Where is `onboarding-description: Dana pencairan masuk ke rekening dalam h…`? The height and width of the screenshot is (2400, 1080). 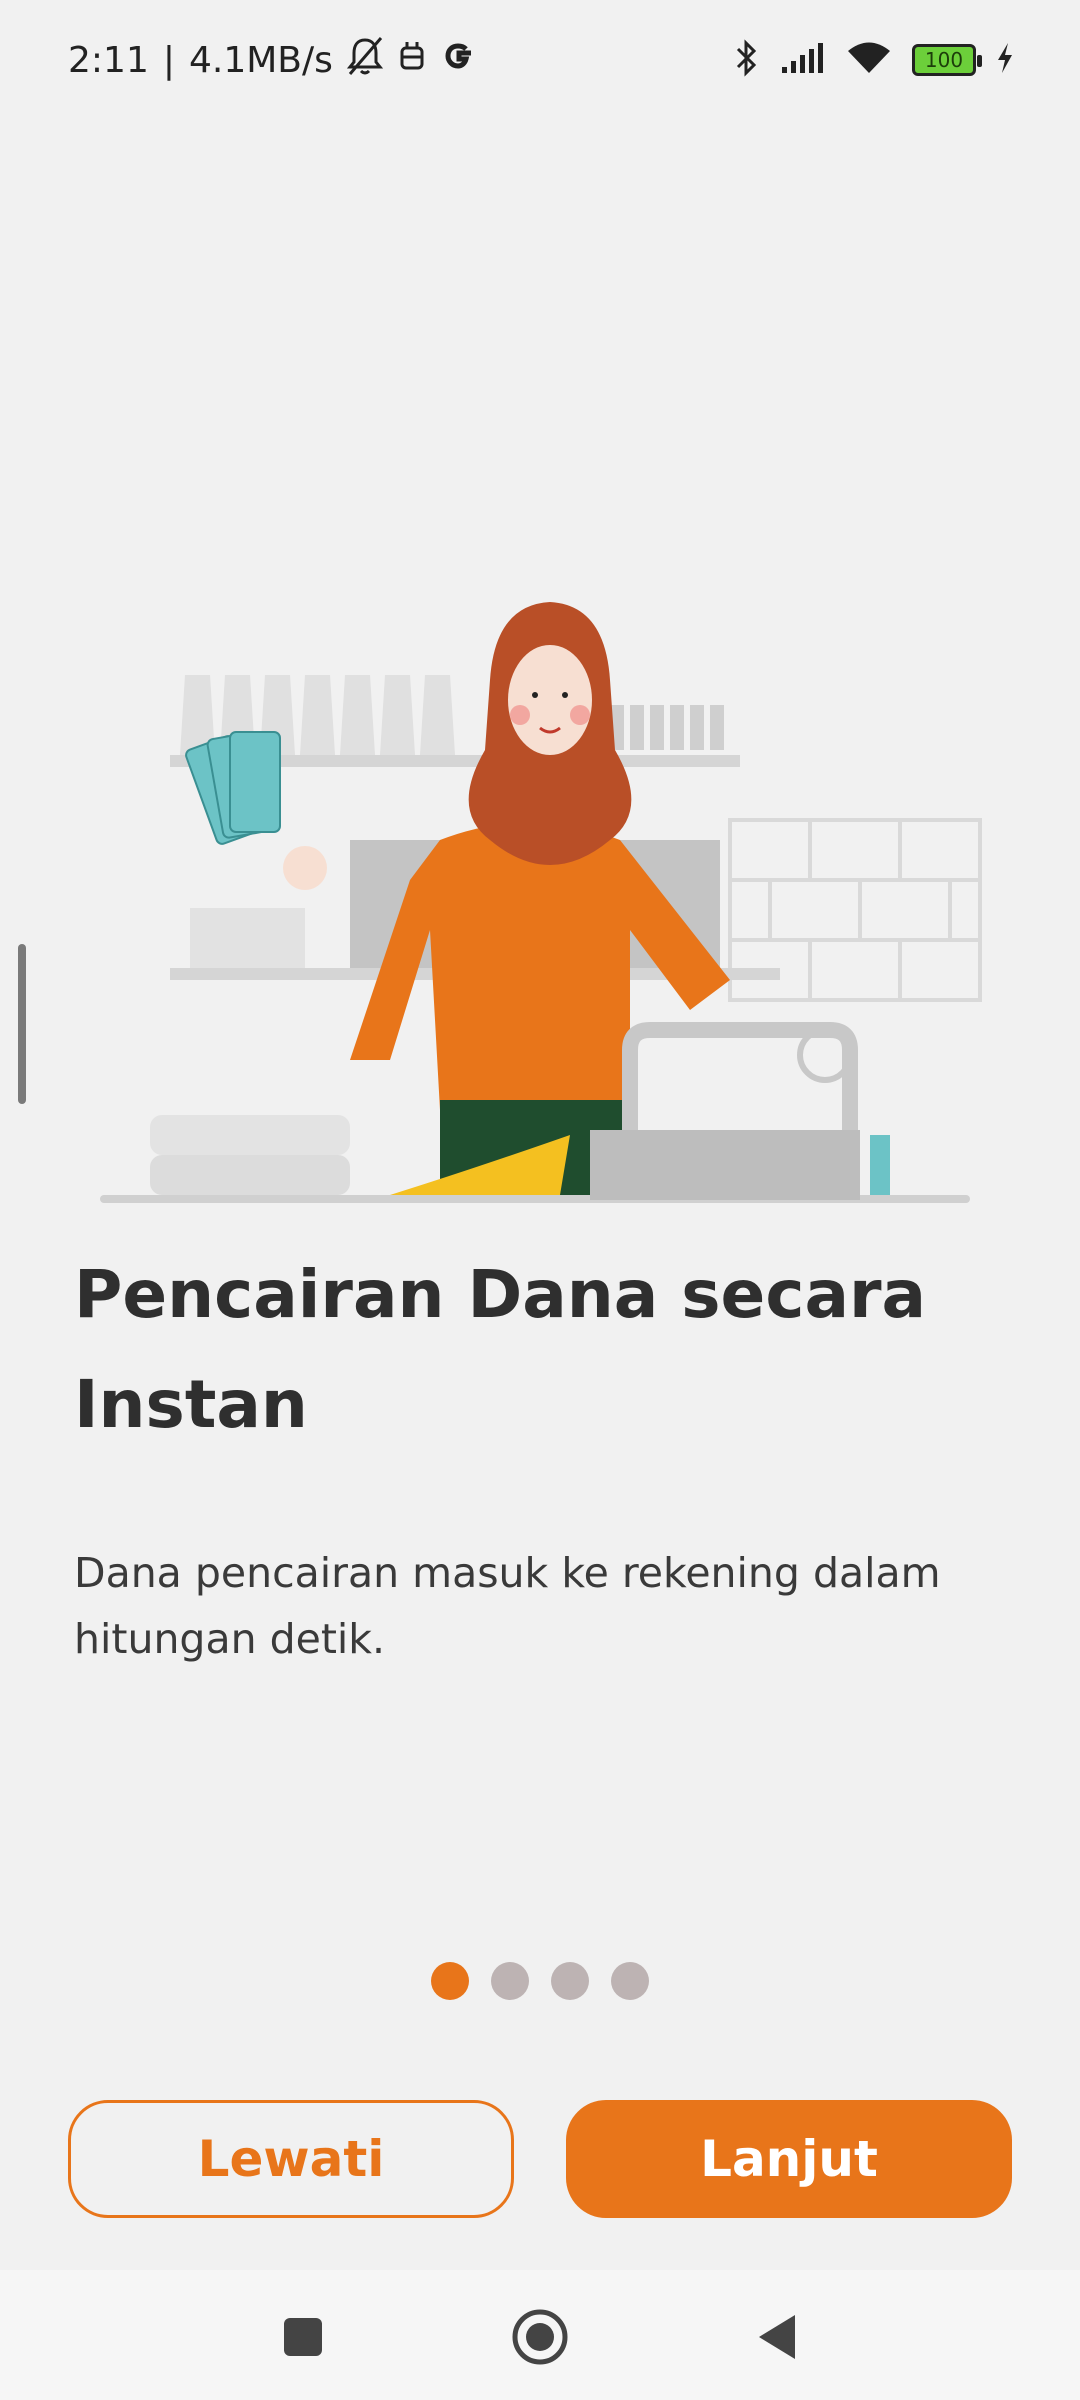 onboarding-description: Dana pencairan masuk ke rekening dalam h… is located at coordinates (507, 1606).